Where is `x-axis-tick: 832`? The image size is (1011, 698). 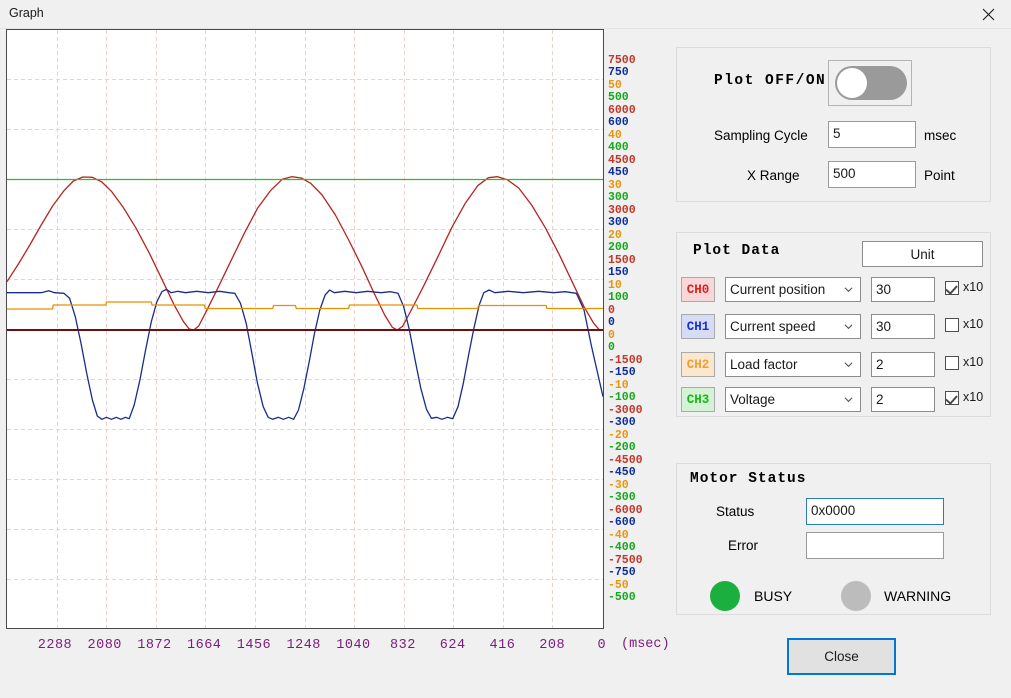 x-axis-tick: 832 is located at coordinates (403, 645).